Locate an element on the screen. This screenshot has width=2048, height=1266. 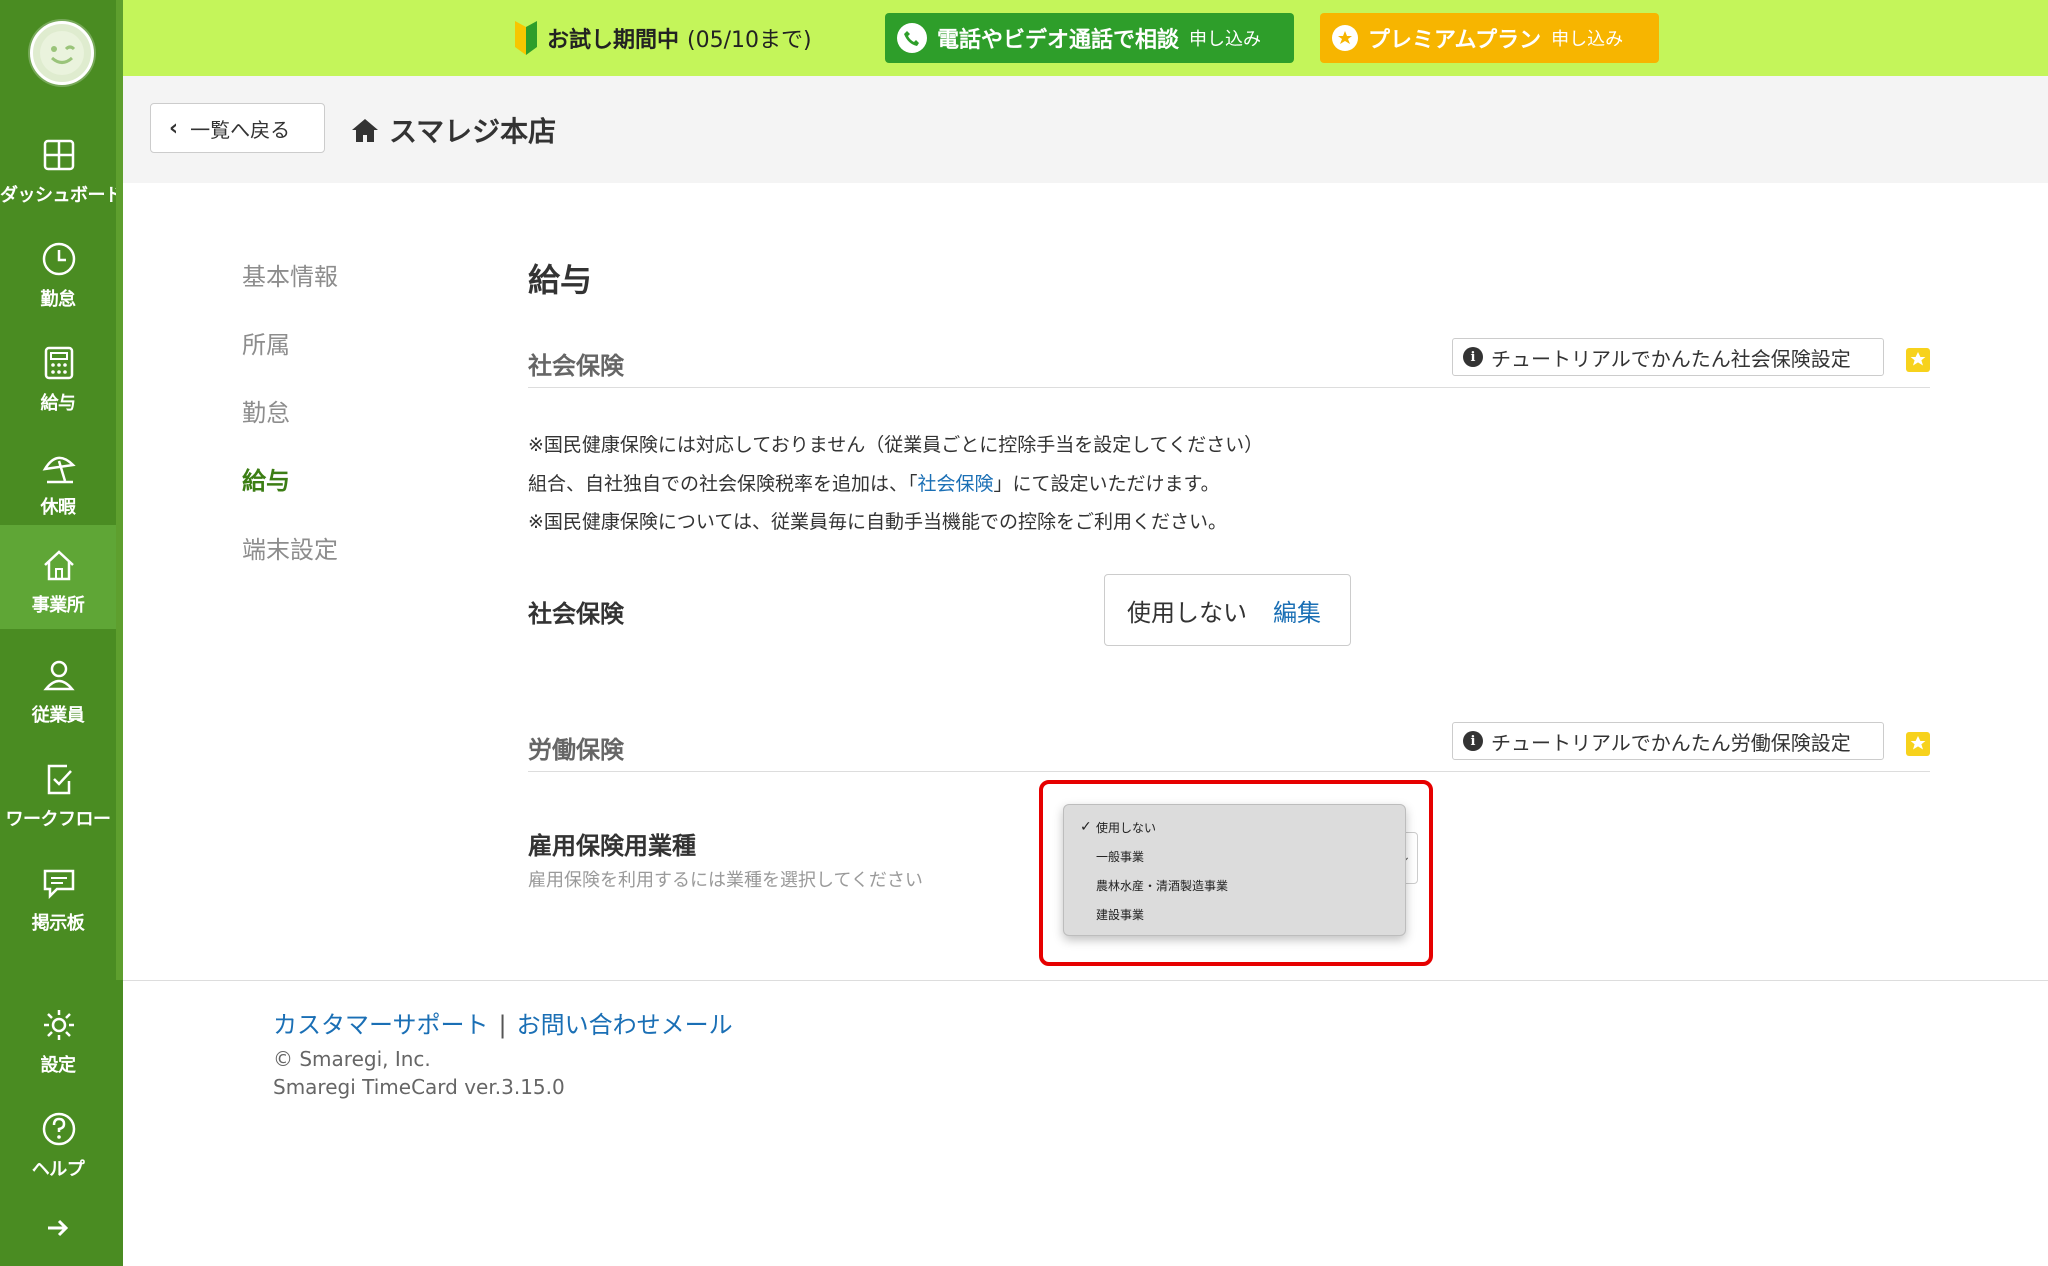
sidebar-item-help: ヘルプ is located at coordinates (58, 1141).